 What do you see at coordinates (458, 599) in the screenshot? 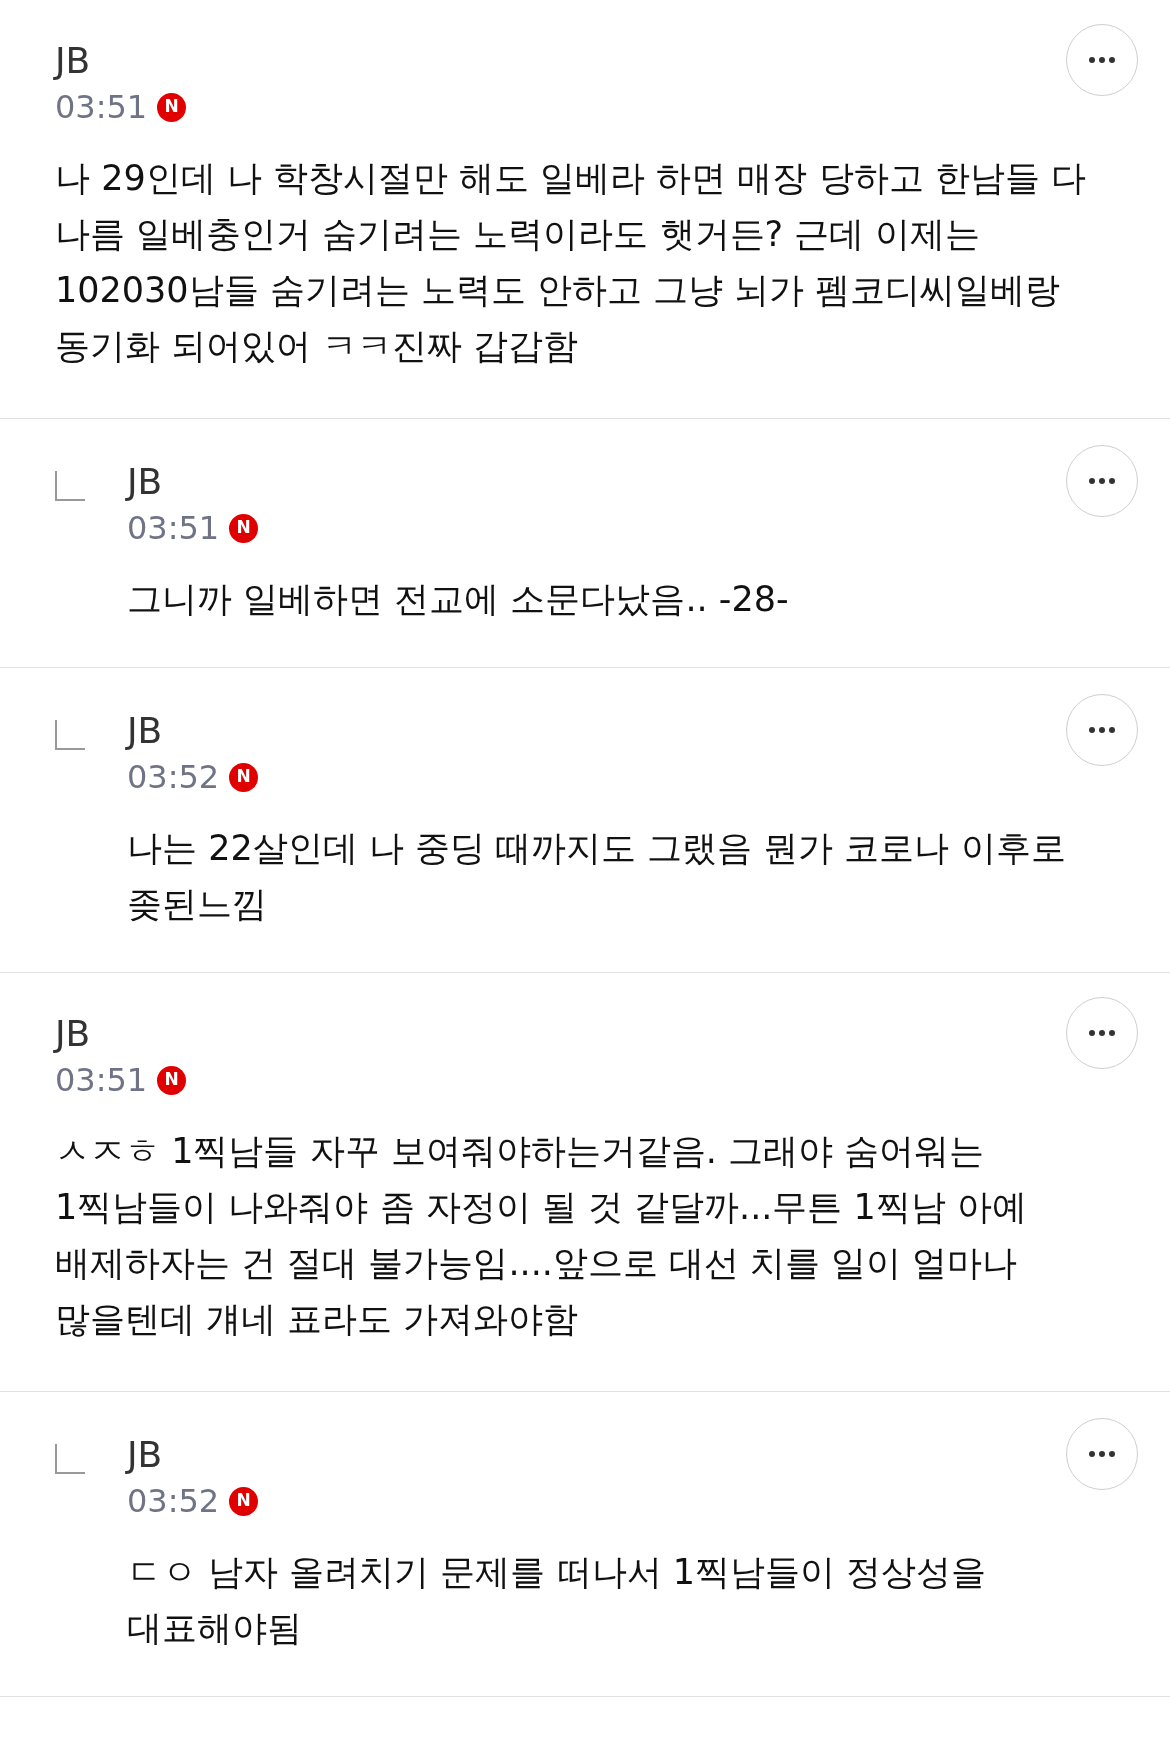
I see `comment-text: 그니까 일베하면 전교에 소문다났음.. -28-` at bounding box center [458, 599].